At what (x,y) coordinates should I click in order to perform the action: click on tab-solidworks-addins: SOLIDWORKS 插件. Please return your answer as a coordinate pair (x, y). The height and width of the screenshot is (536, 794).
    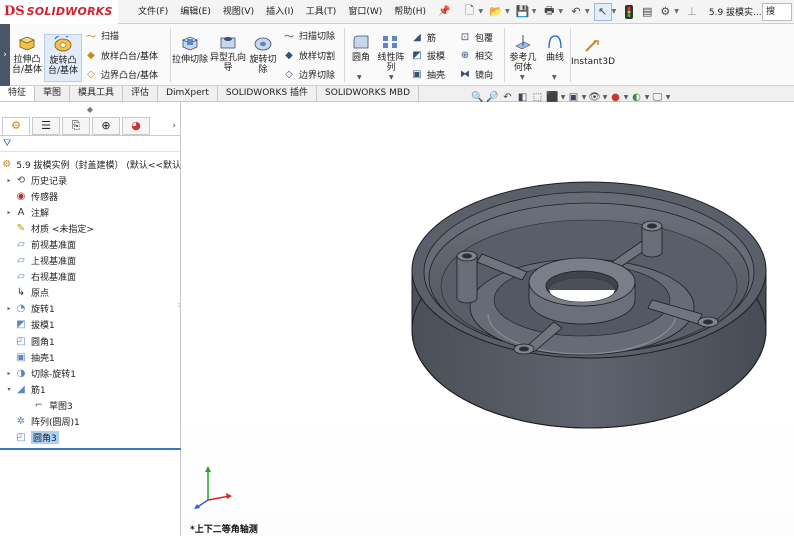
    Looking at the image, I should click on (268, 93).